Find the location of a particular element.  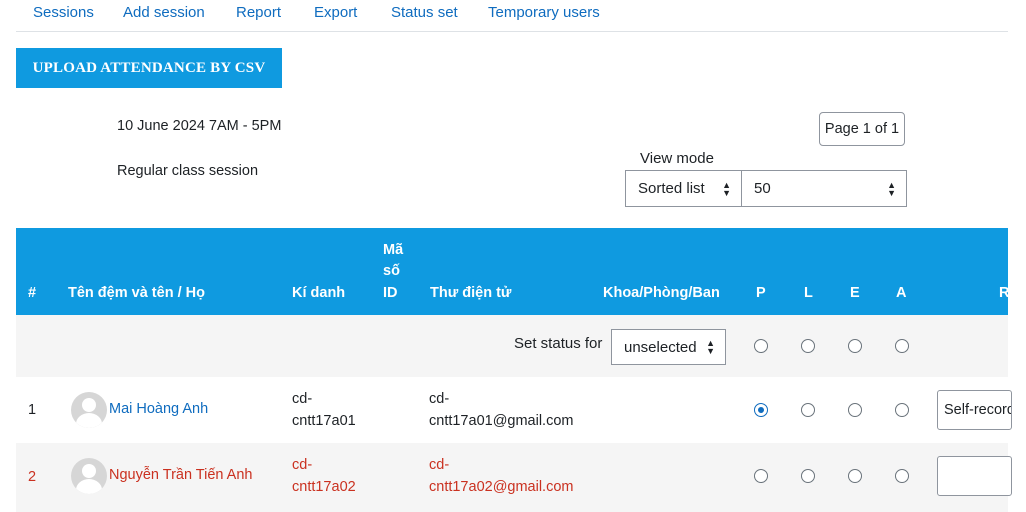

remarks-input is located at coordinates (974, 476).